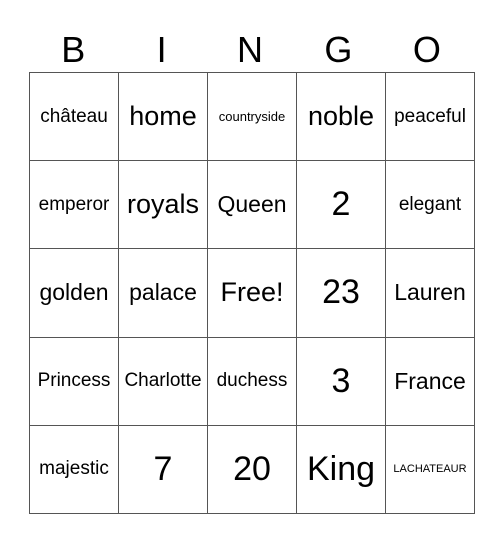 The height and width of the screenshot is (544, 500). I want to click on bingo-cell: Queen, so click(252, 205).